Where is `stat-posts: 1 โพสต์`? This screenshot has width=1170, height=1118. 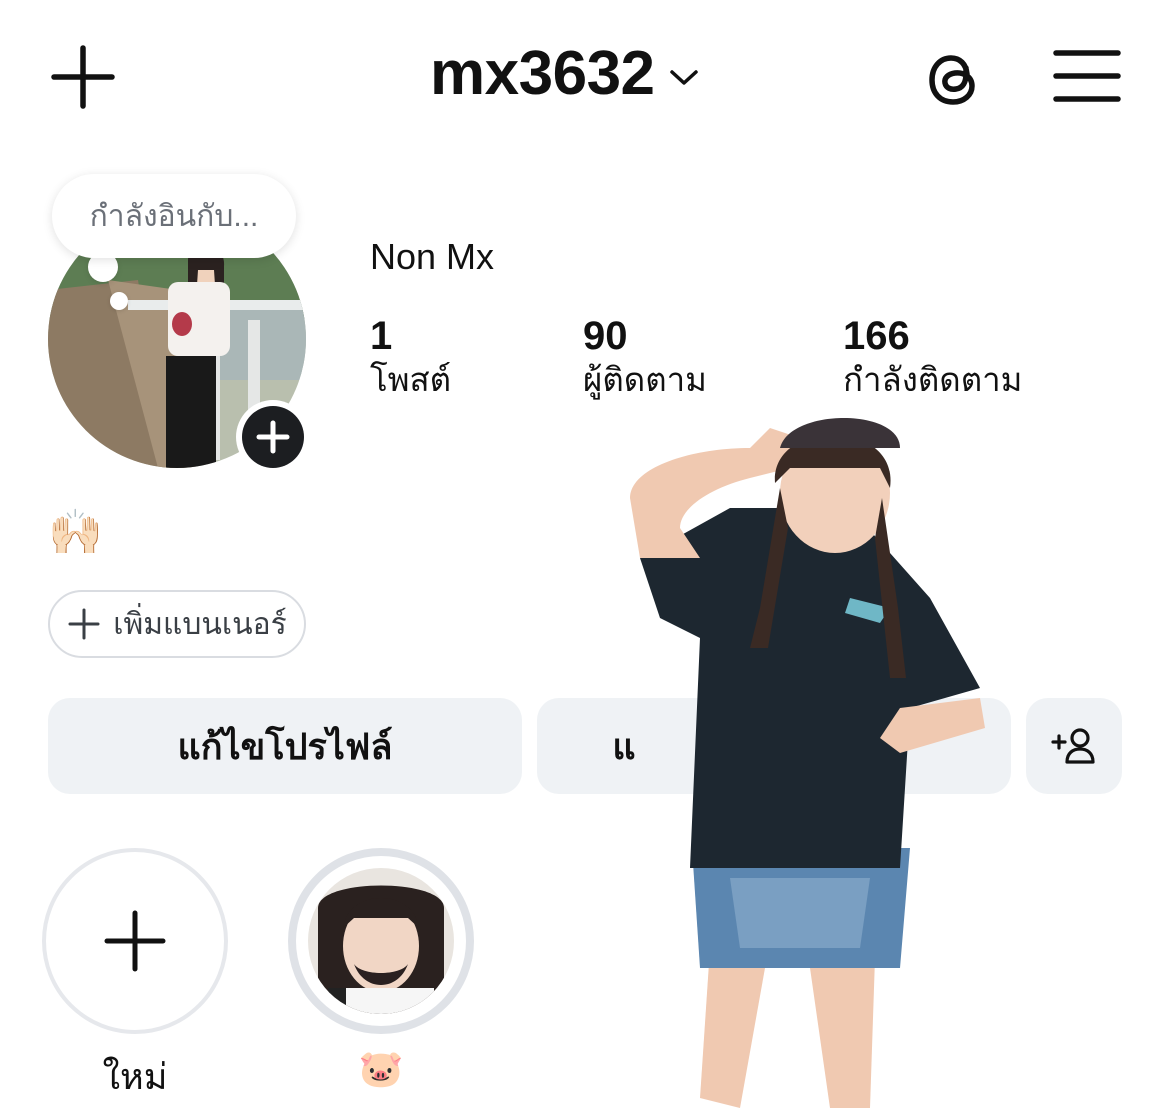
stat-posts: 1 โพสต์ is located at coordinates (410, 358).